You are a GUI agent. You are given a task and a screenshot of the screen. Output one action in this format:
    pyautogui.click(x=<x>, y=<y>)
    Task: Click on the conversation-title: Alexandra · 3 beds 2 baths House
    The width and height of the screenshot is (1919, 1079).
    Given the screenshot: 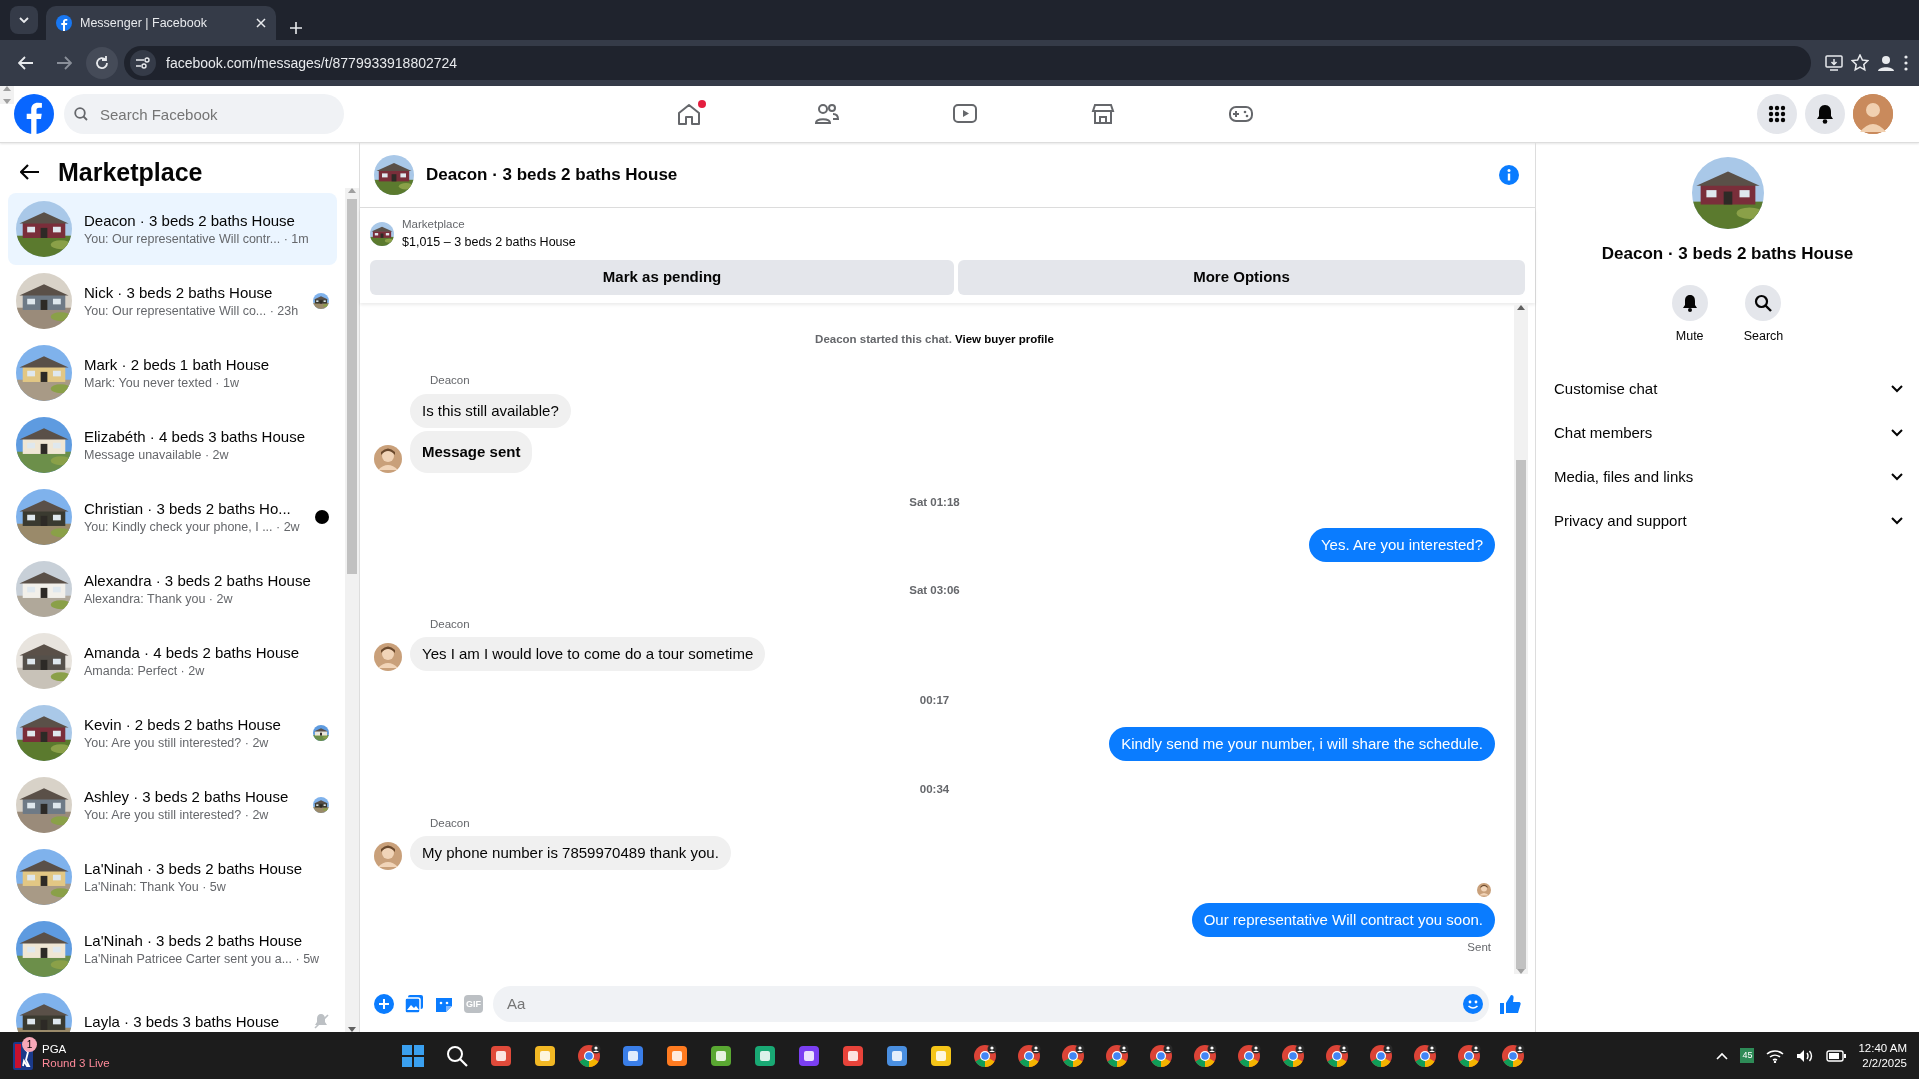 What is the action you would take?
    pyautogui.click(x=198, y=580)
    